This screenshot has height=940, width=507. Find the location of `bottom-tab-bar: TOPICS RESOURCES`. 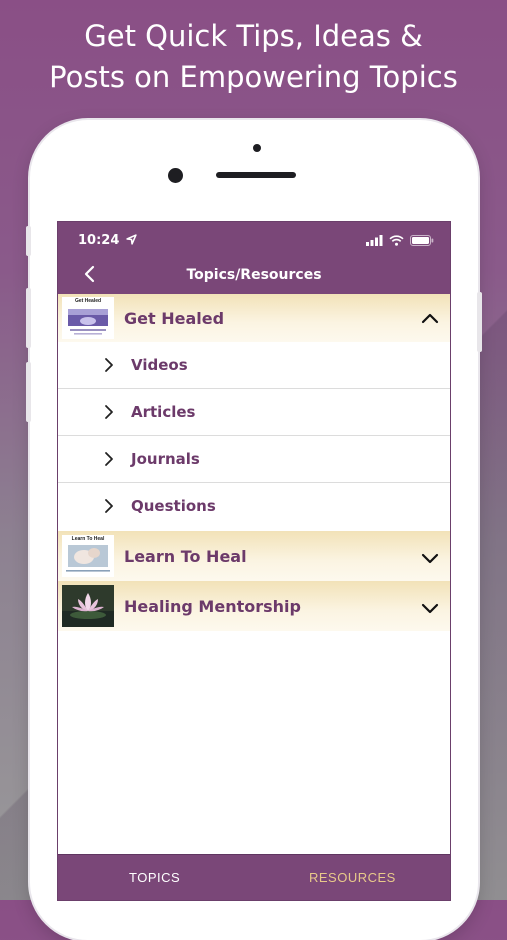

bottom-tab-bar: TOPICS RESOURCES is located at coordinates (254, 877).